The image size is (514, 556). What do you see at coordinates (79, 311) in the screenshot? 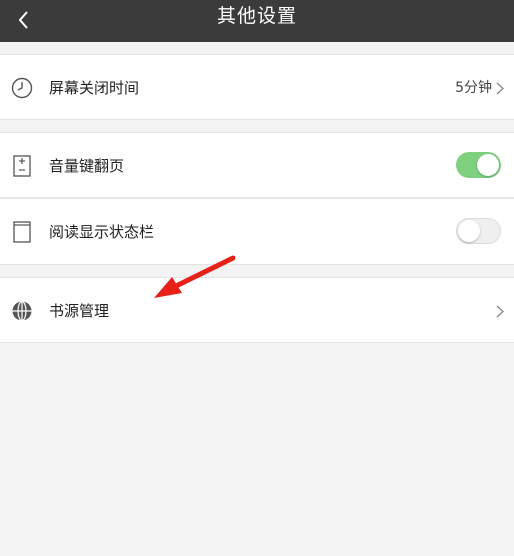
I see `book-source-label: 书源管理` at bounding box center [79, 311].